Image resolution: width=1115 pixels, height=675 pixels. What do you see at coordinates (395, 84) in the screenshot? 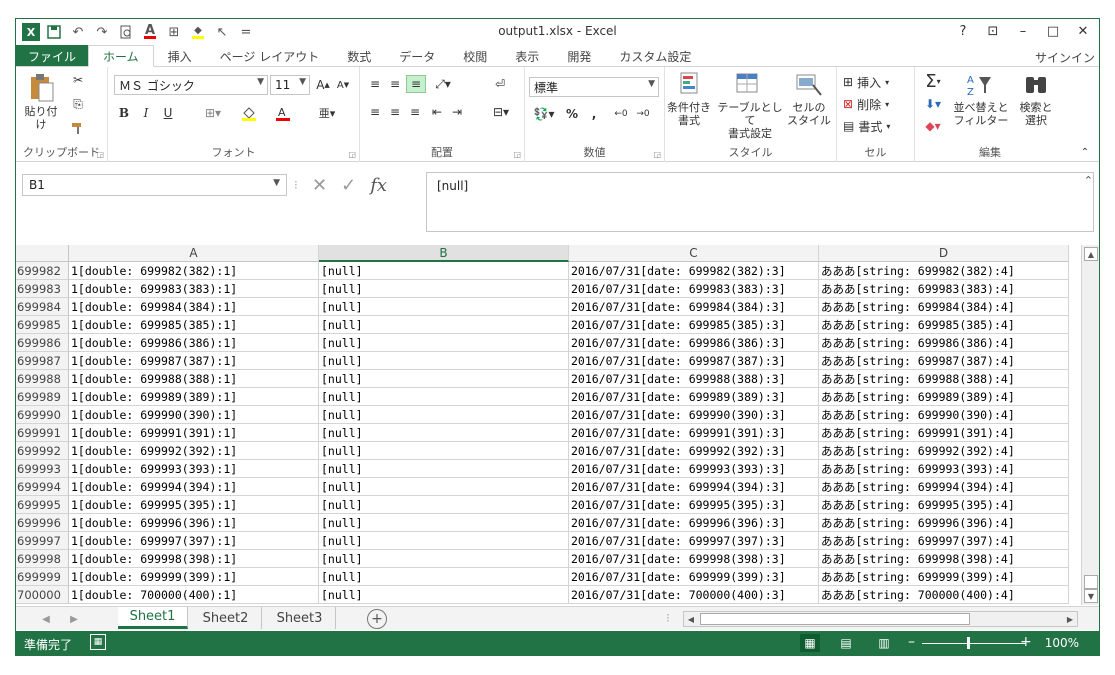
I see `align-middle-icon: ≡` at bounding box center [395, 84].